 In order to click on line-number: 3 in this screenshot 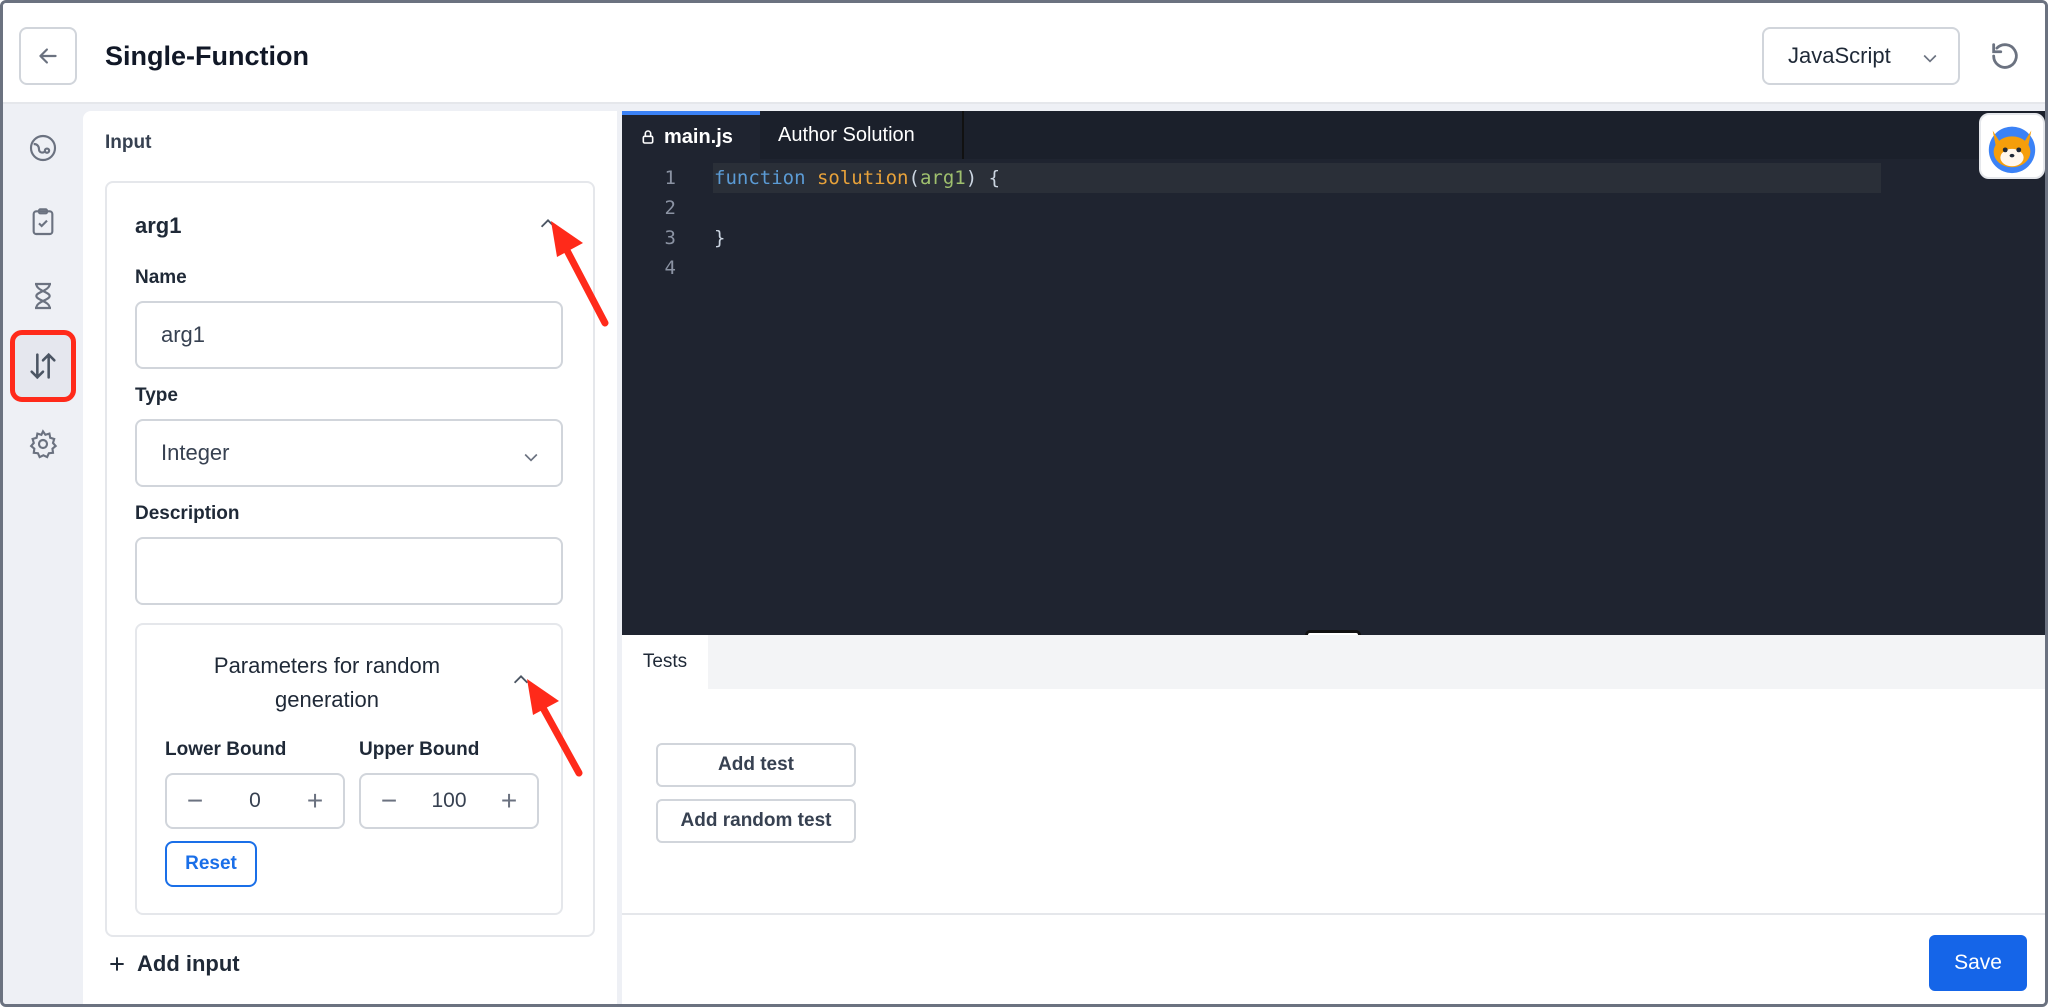, I will do `click(670, 238)`.